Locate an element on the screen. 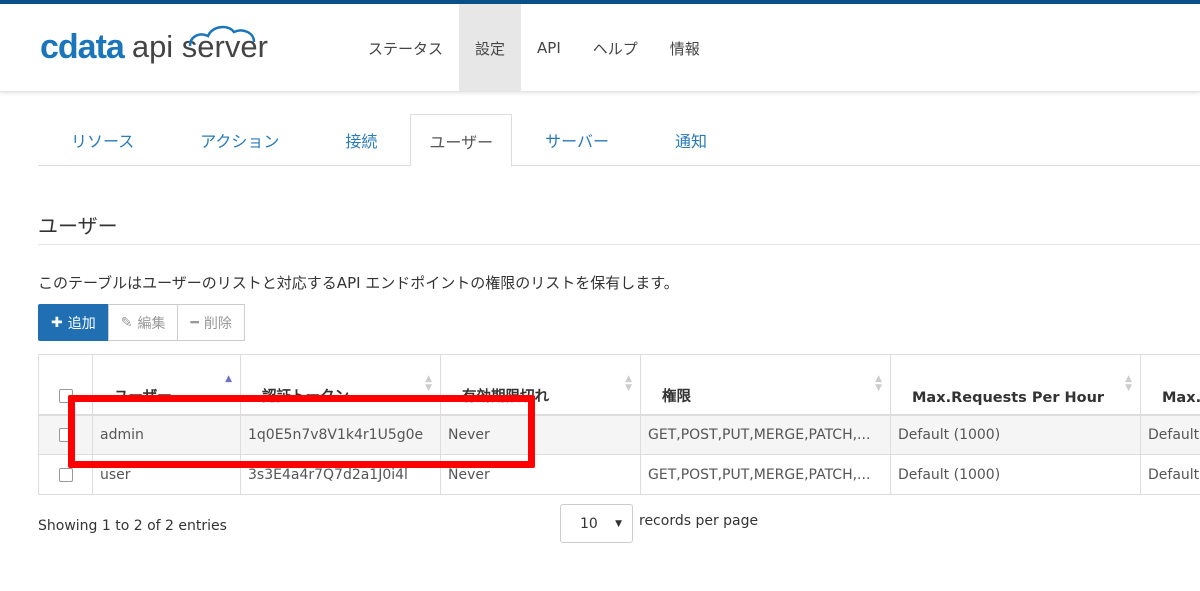  add-user-button: ✚ 追加 is located at coordinates (73, 322).